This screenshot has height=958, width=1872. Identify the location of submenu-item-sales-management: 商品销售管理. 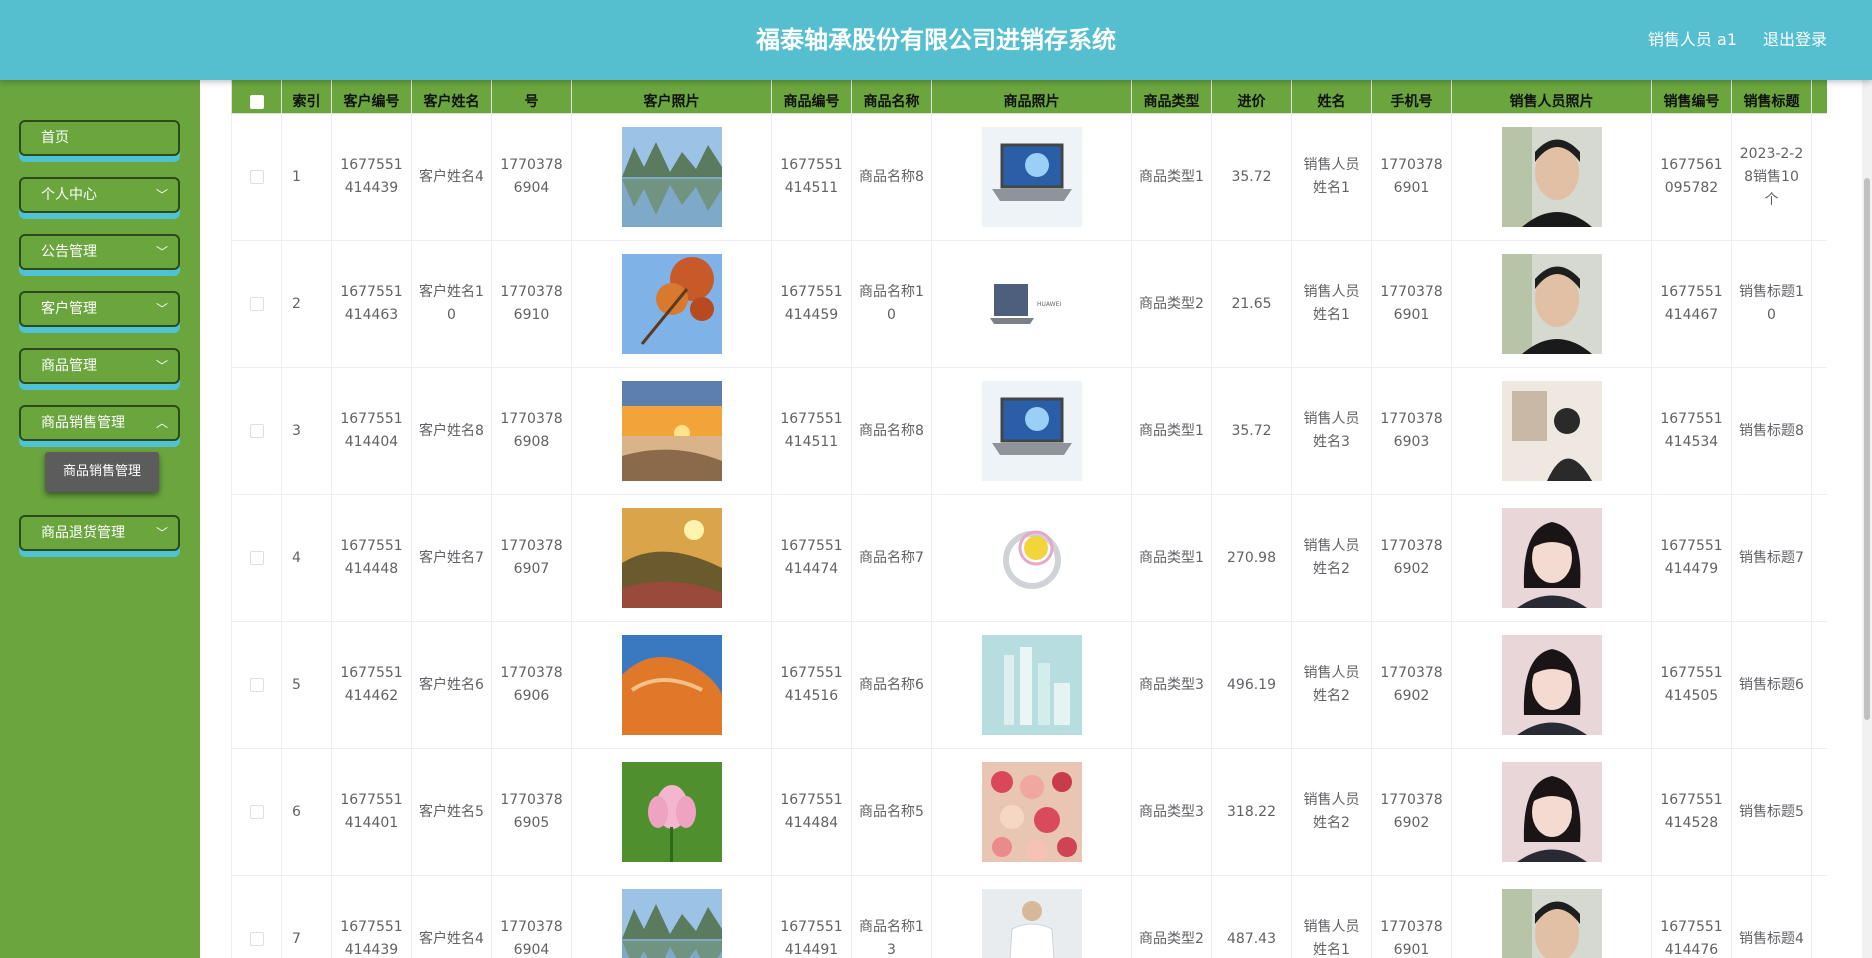
(102, 472).